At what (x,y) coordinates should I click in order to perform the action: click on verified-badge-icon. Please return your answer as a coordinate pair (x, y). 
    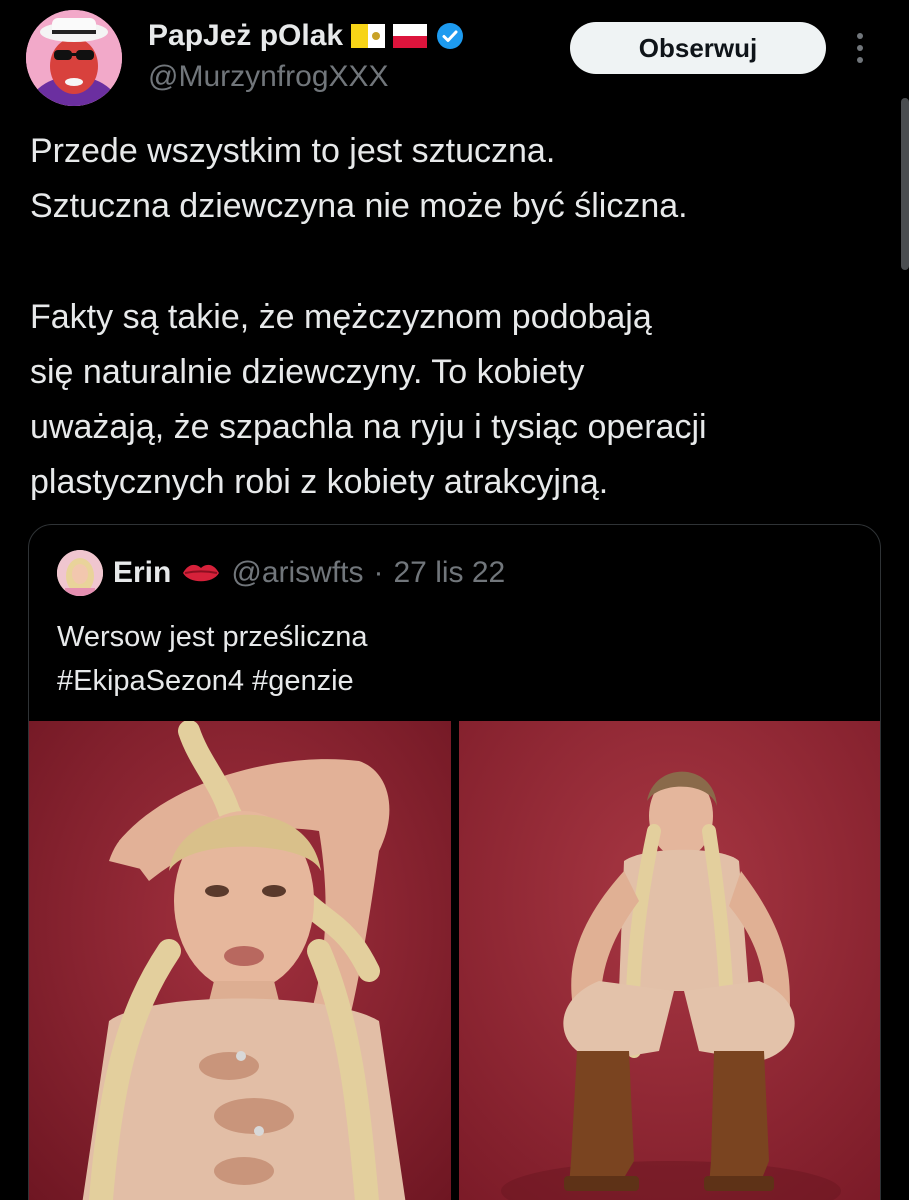
    Looking at the image, I should click on (450, 36).